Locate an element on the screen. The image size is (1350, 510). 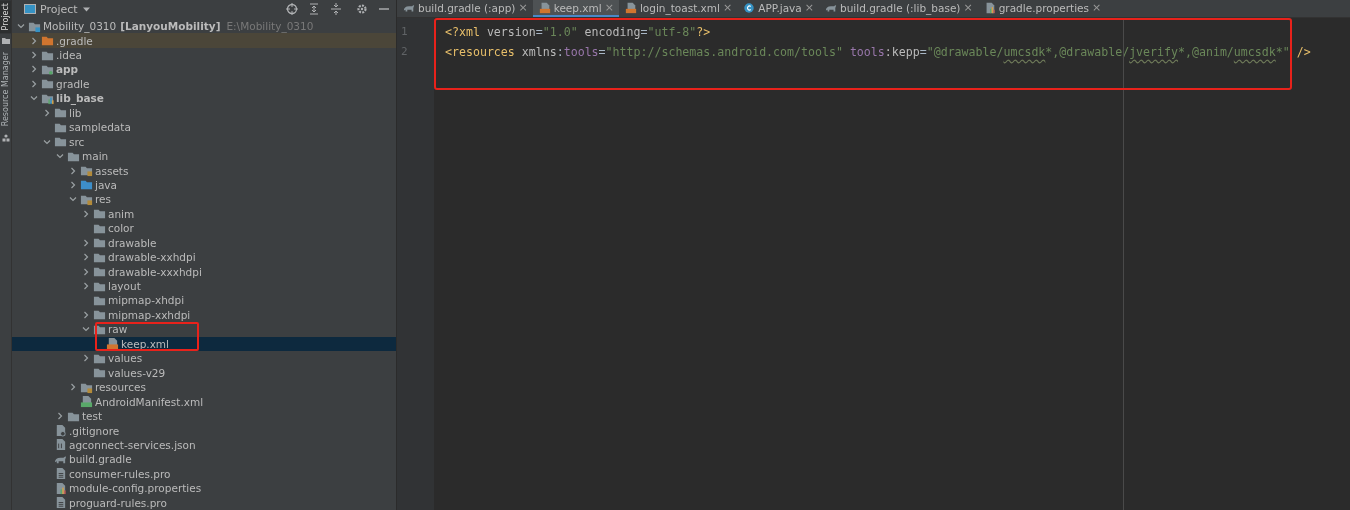
tree-item: mipmap-xxhdpi is located at coordinates (204, 315).